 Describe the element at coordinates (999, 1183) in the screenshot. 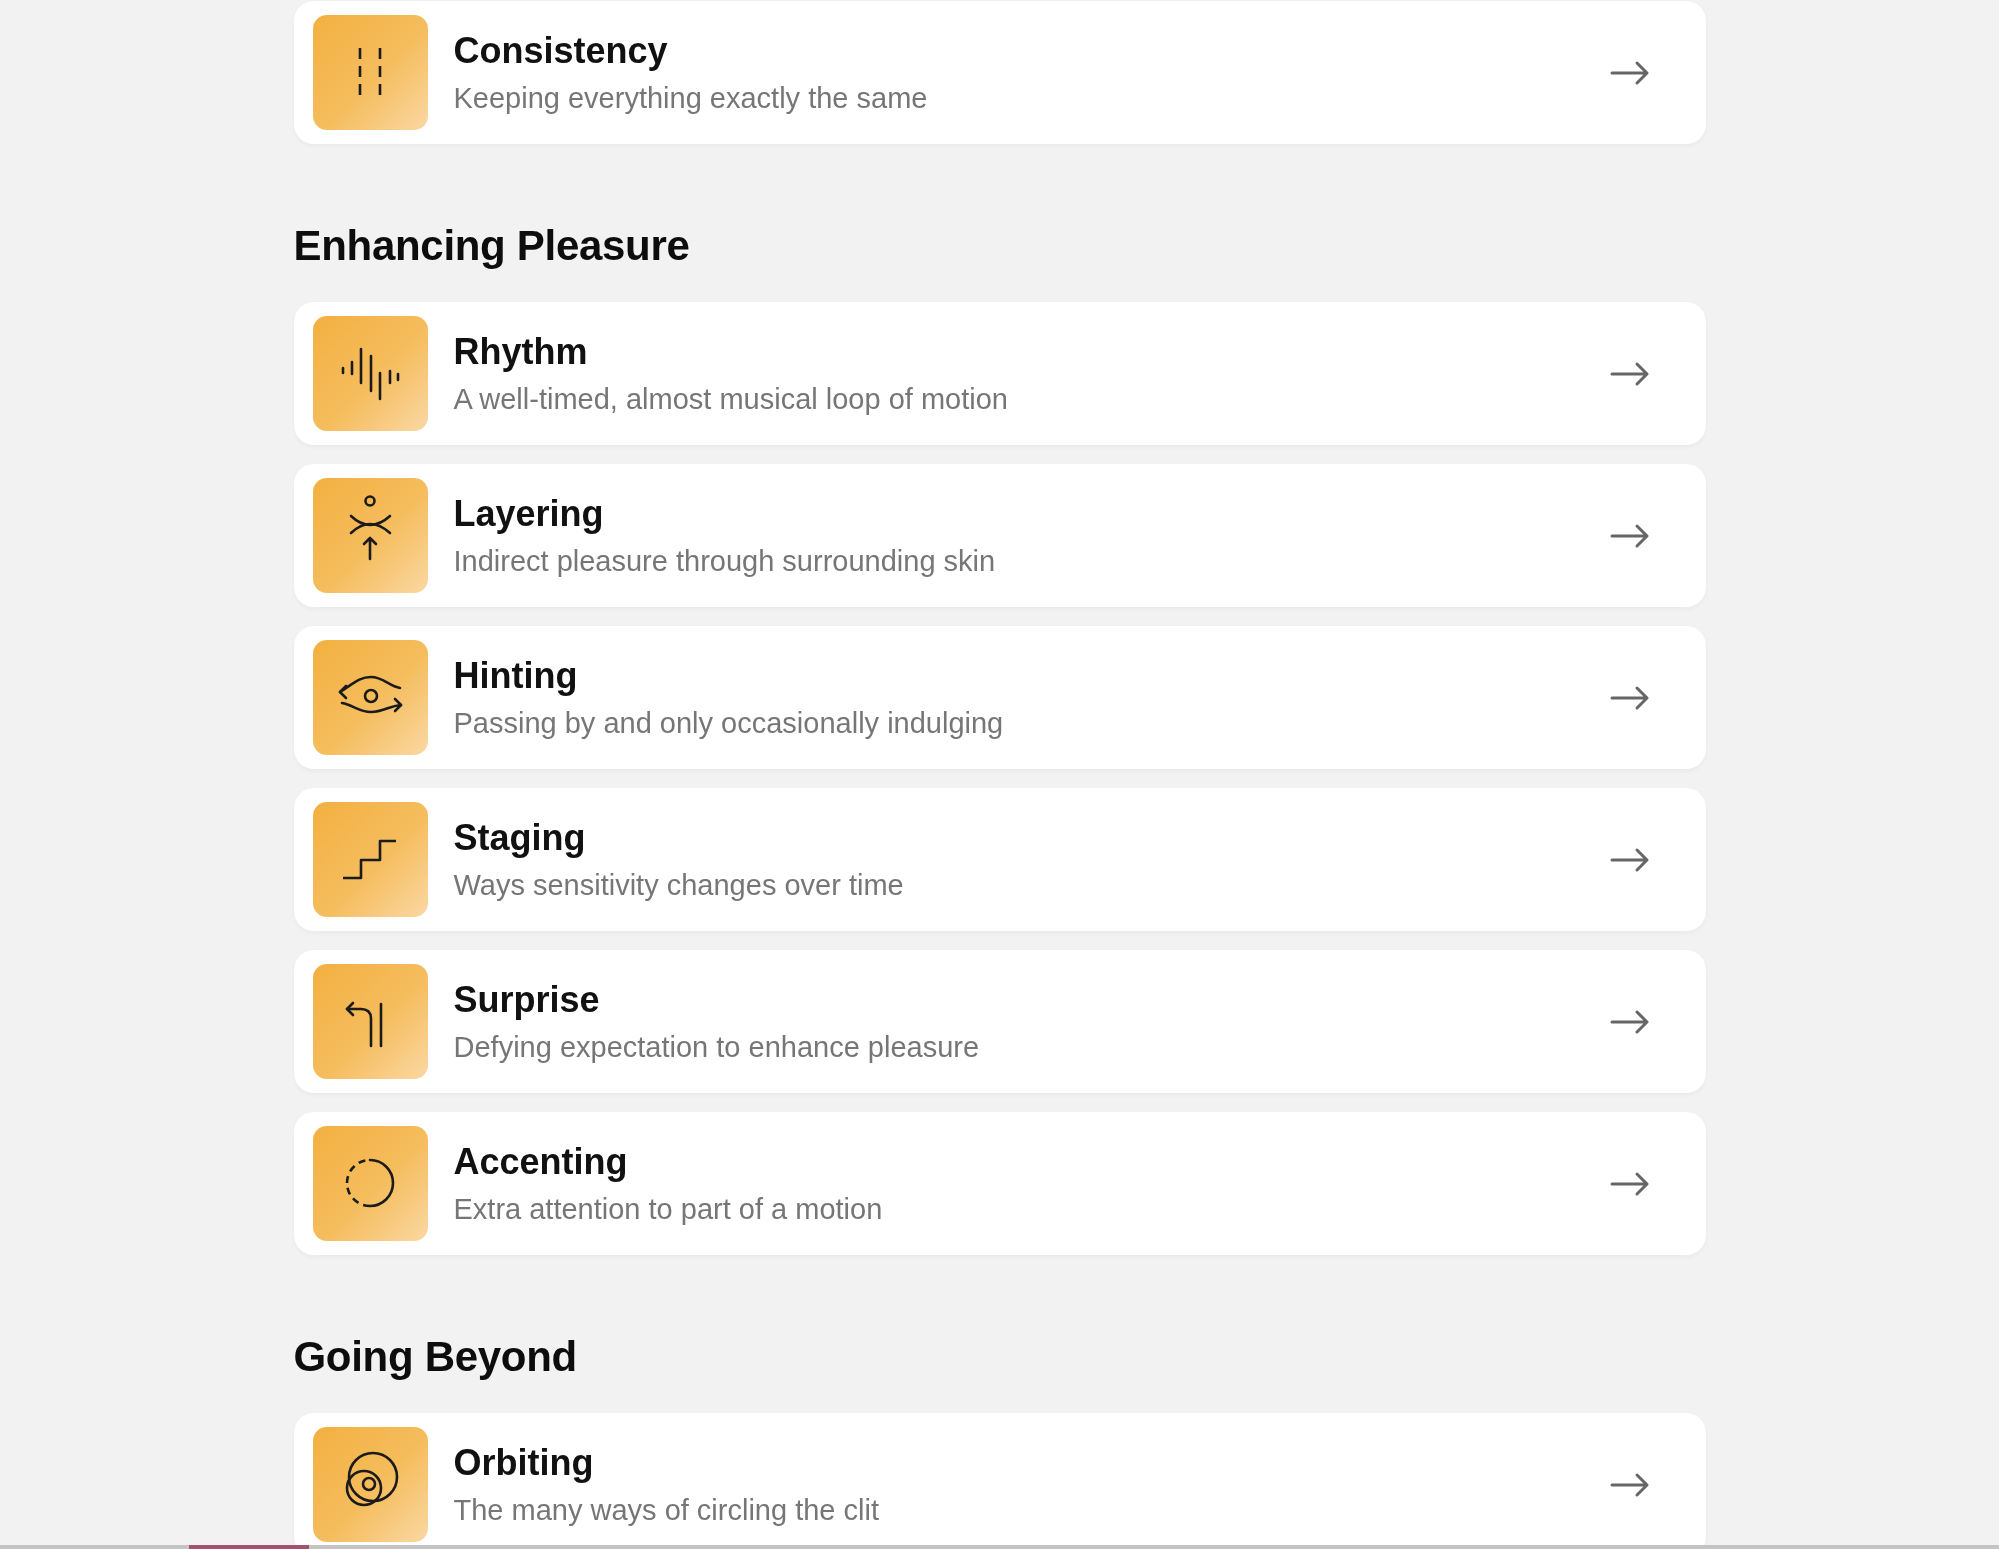

I see `topic-card: Accenting Extra attention to part of a motion` at that location.